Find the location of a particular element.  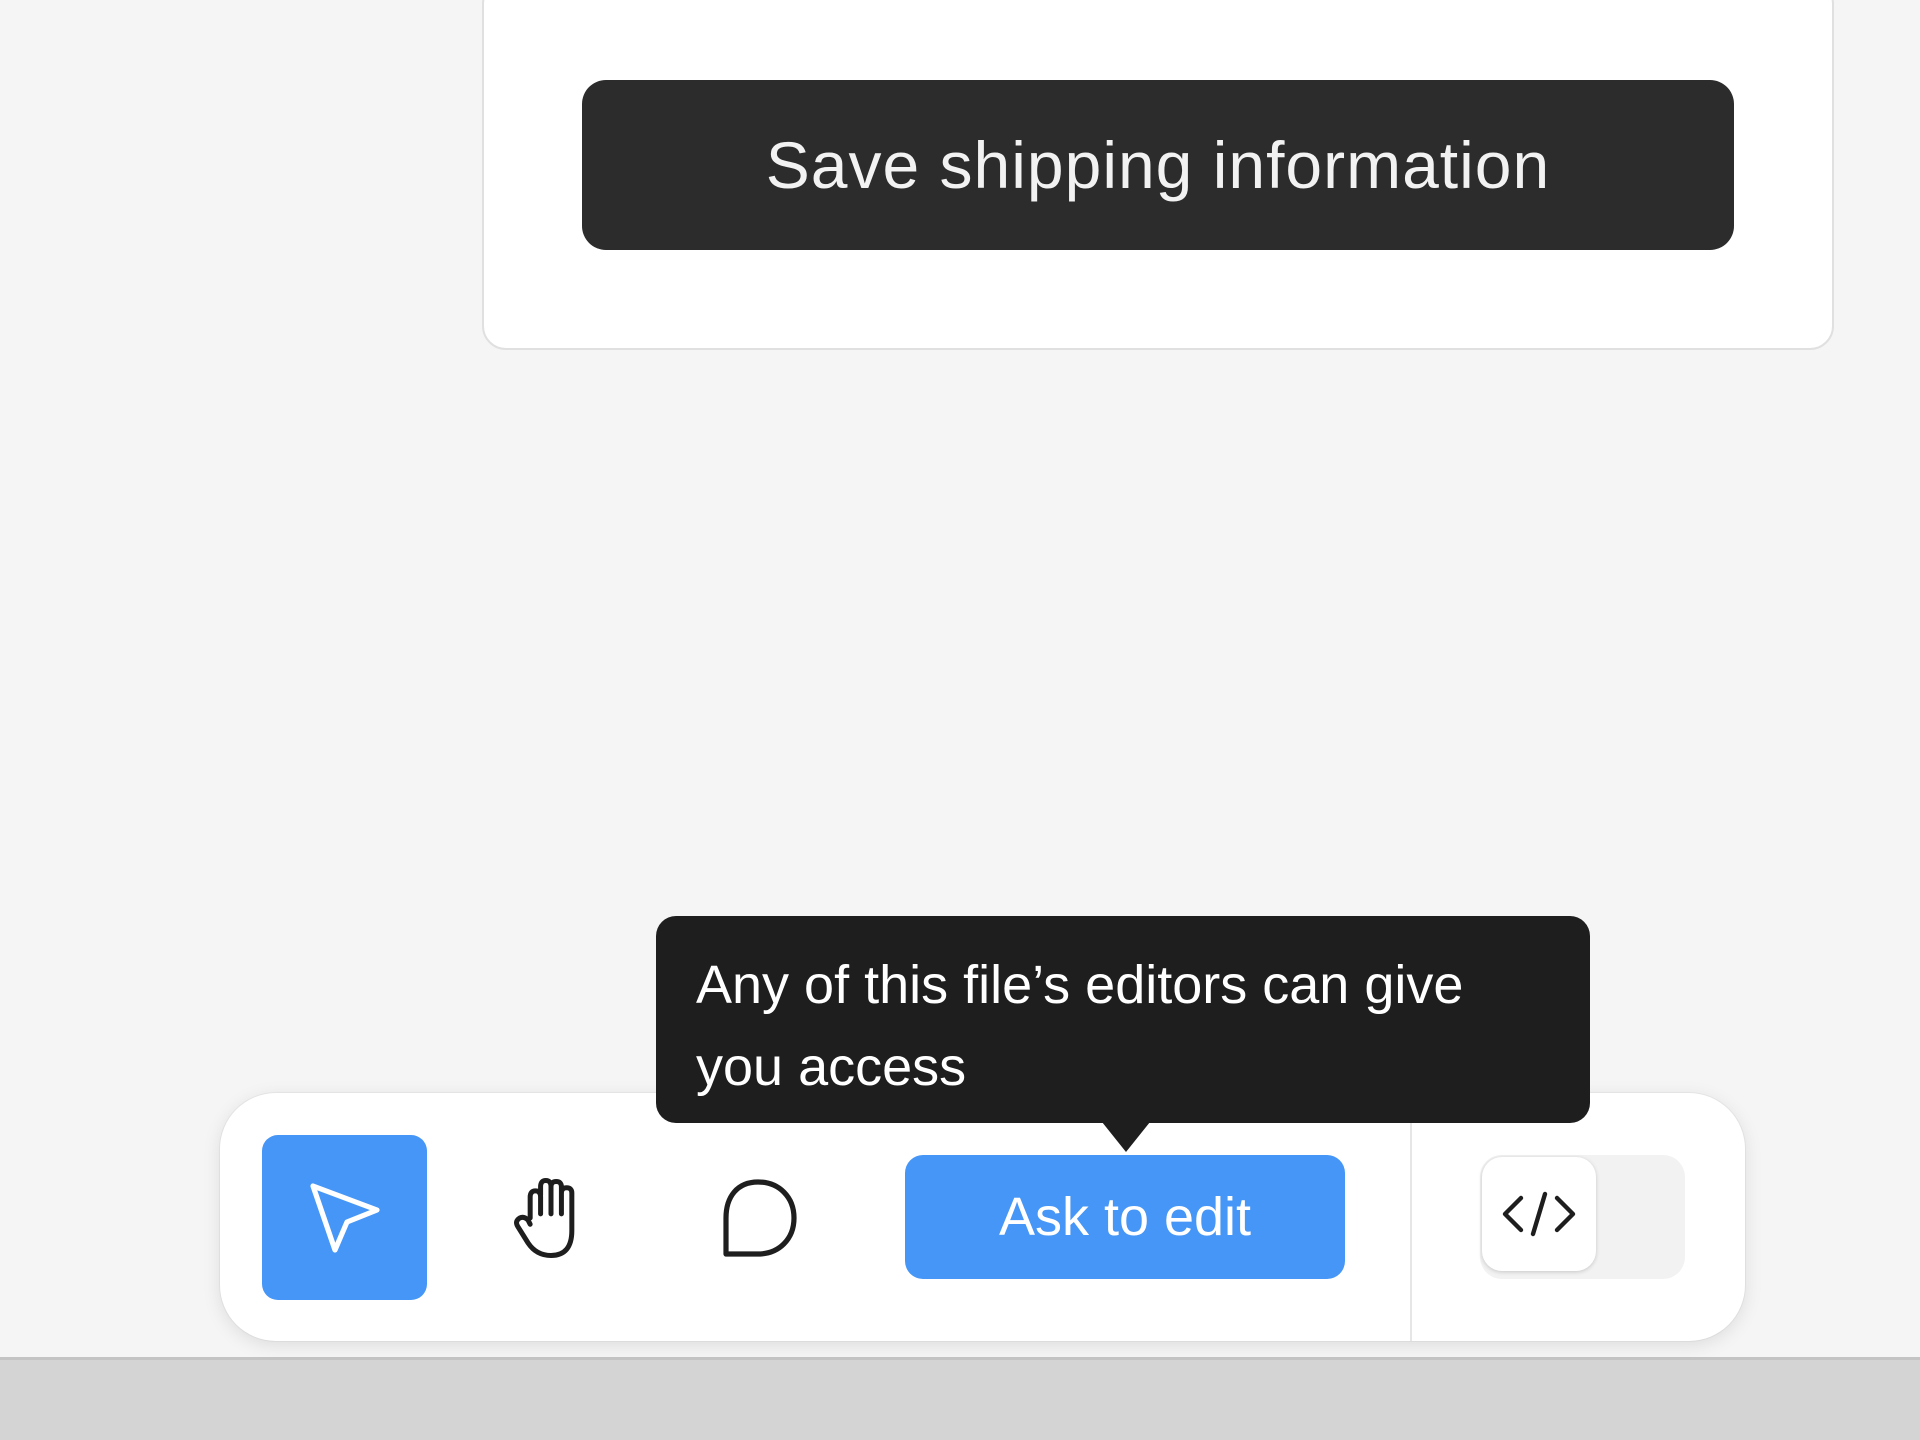

move-tool-button is located at coordinates (344, 1217).